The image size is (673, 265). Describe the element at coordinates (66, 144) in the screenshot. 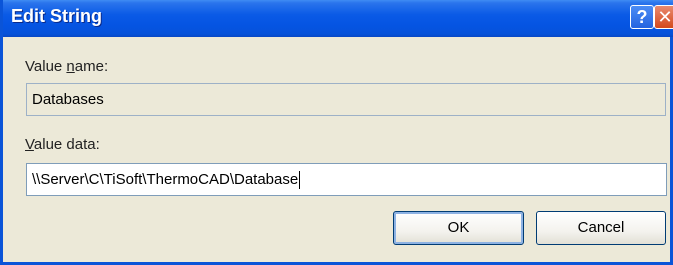

I see `value-data-label-suffix: alue data:` at that location.